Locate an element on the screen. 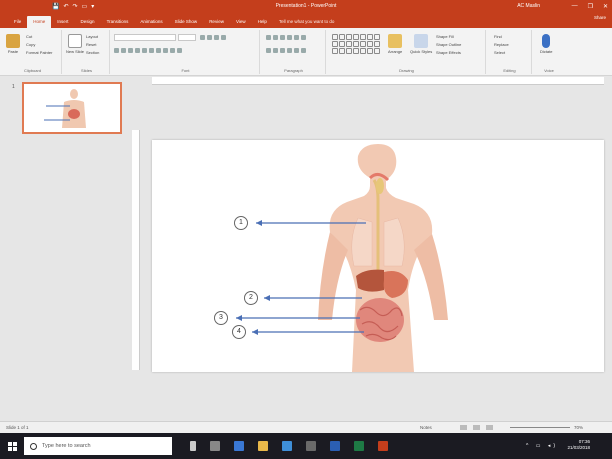  arrange-button: Arrange is located at coordinates (395, 44).